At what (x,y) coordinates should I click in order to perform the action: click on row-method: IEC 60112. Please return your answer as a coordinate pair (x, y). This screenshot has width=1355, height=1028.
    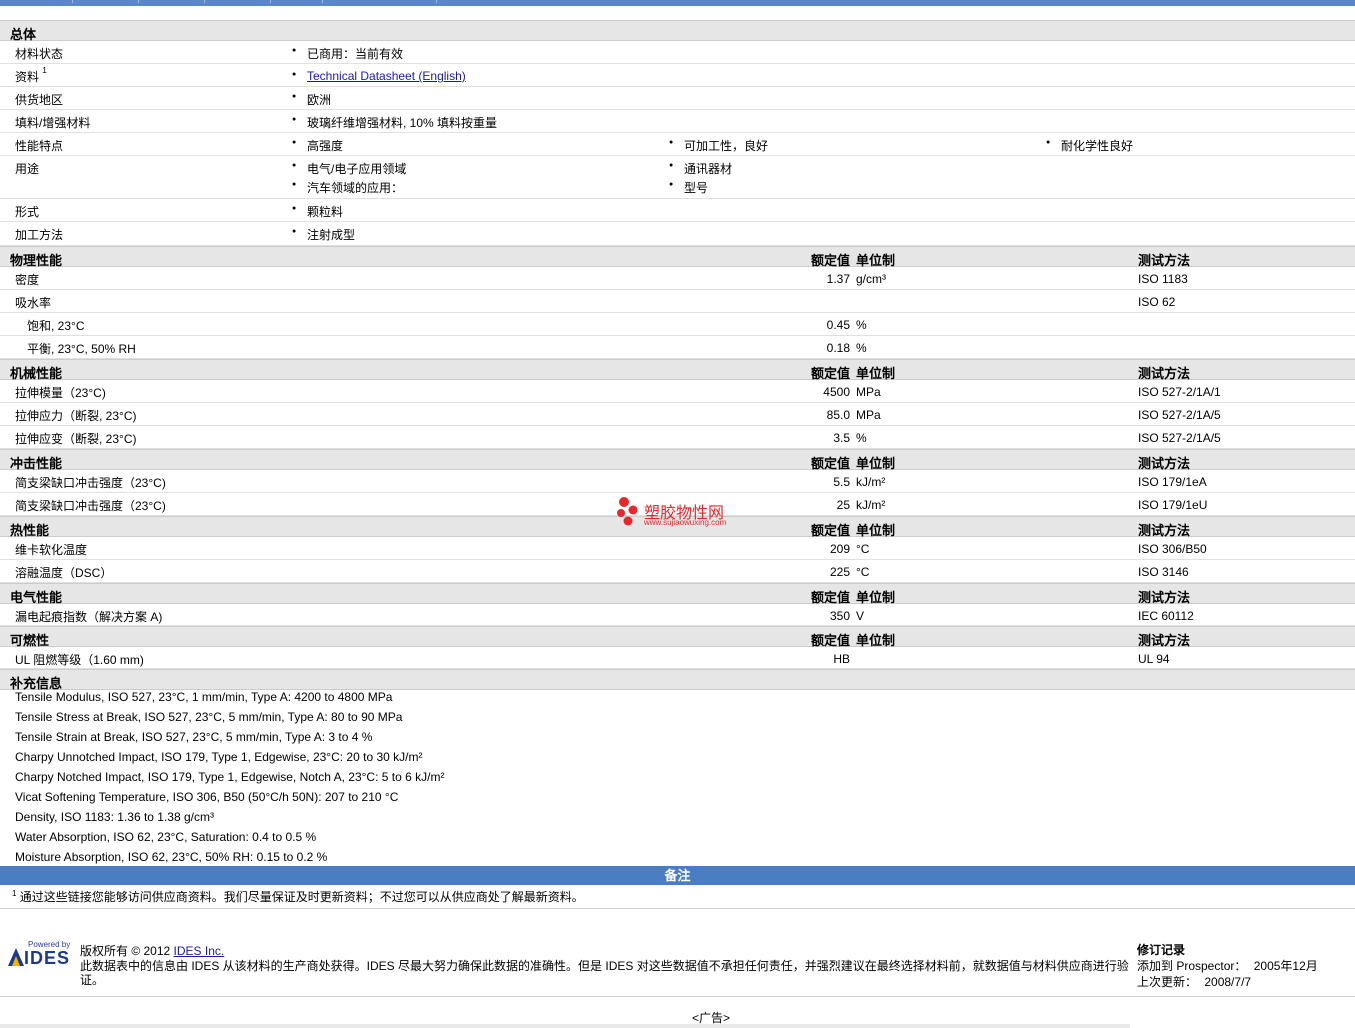
    Looking at the image, I should click on (1166, 616).